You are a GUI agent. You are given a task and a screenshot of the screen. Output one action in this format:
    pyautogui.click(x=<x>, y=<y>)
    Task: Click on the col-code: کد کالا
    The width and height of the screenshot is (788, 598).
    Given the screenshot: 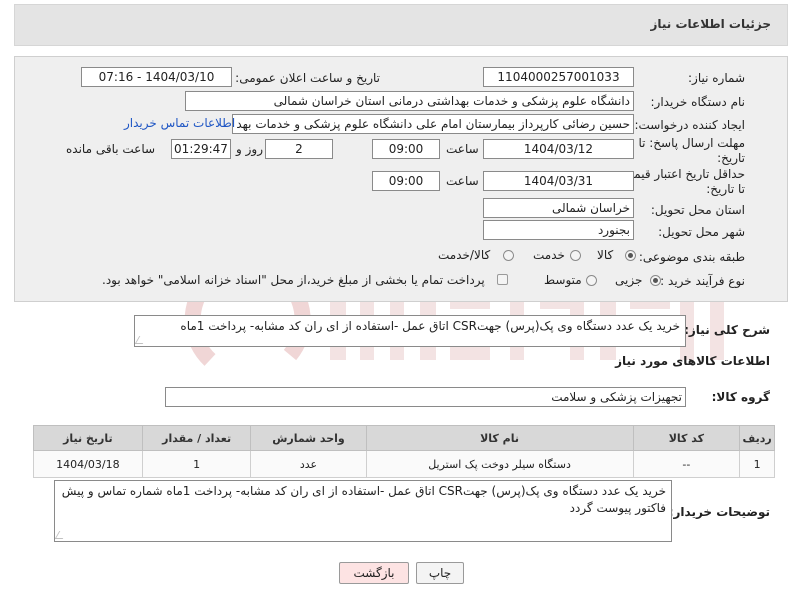 What is the action you would take?
    pyautogui.click(x=686, y=438)
    